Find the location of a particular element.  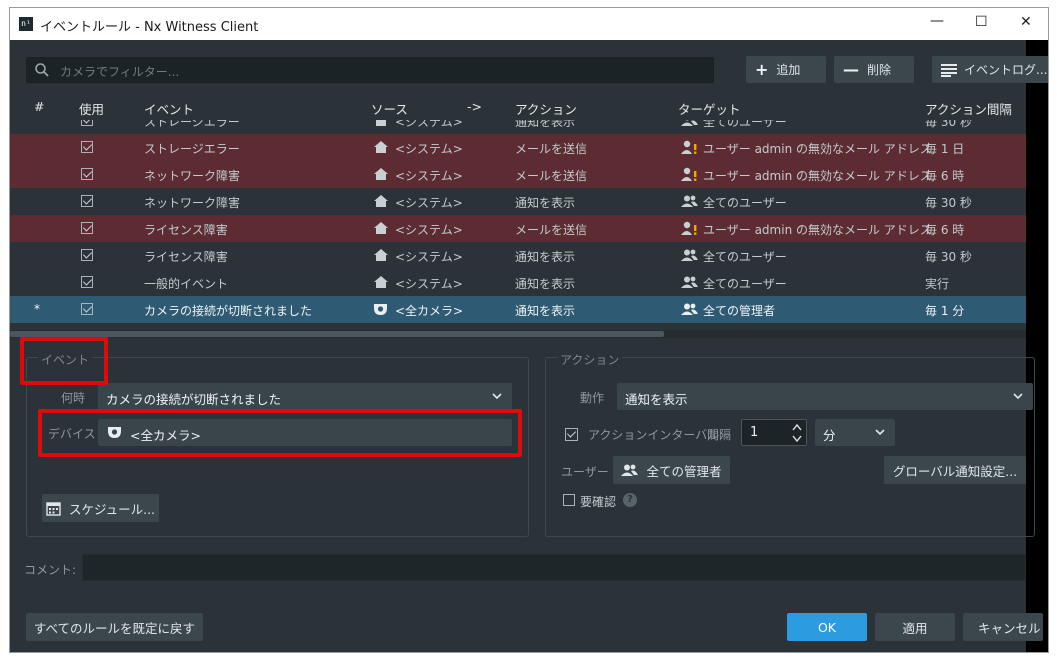

minimize-icon: — is located at coordinates (937, 21).